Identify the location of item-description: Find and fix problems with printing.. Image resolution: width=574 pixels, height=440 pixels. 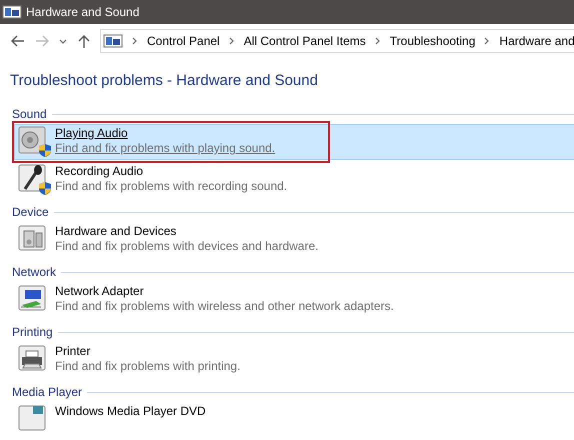
(147, 366).